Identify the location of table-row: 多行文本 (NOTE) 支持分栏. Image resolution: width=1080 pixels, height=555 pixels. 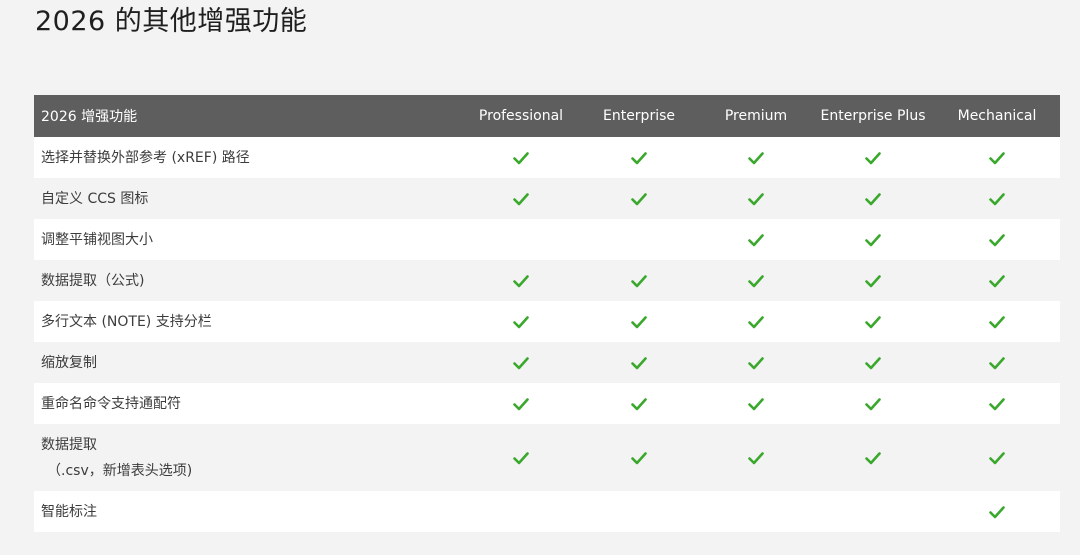
(547, 321).